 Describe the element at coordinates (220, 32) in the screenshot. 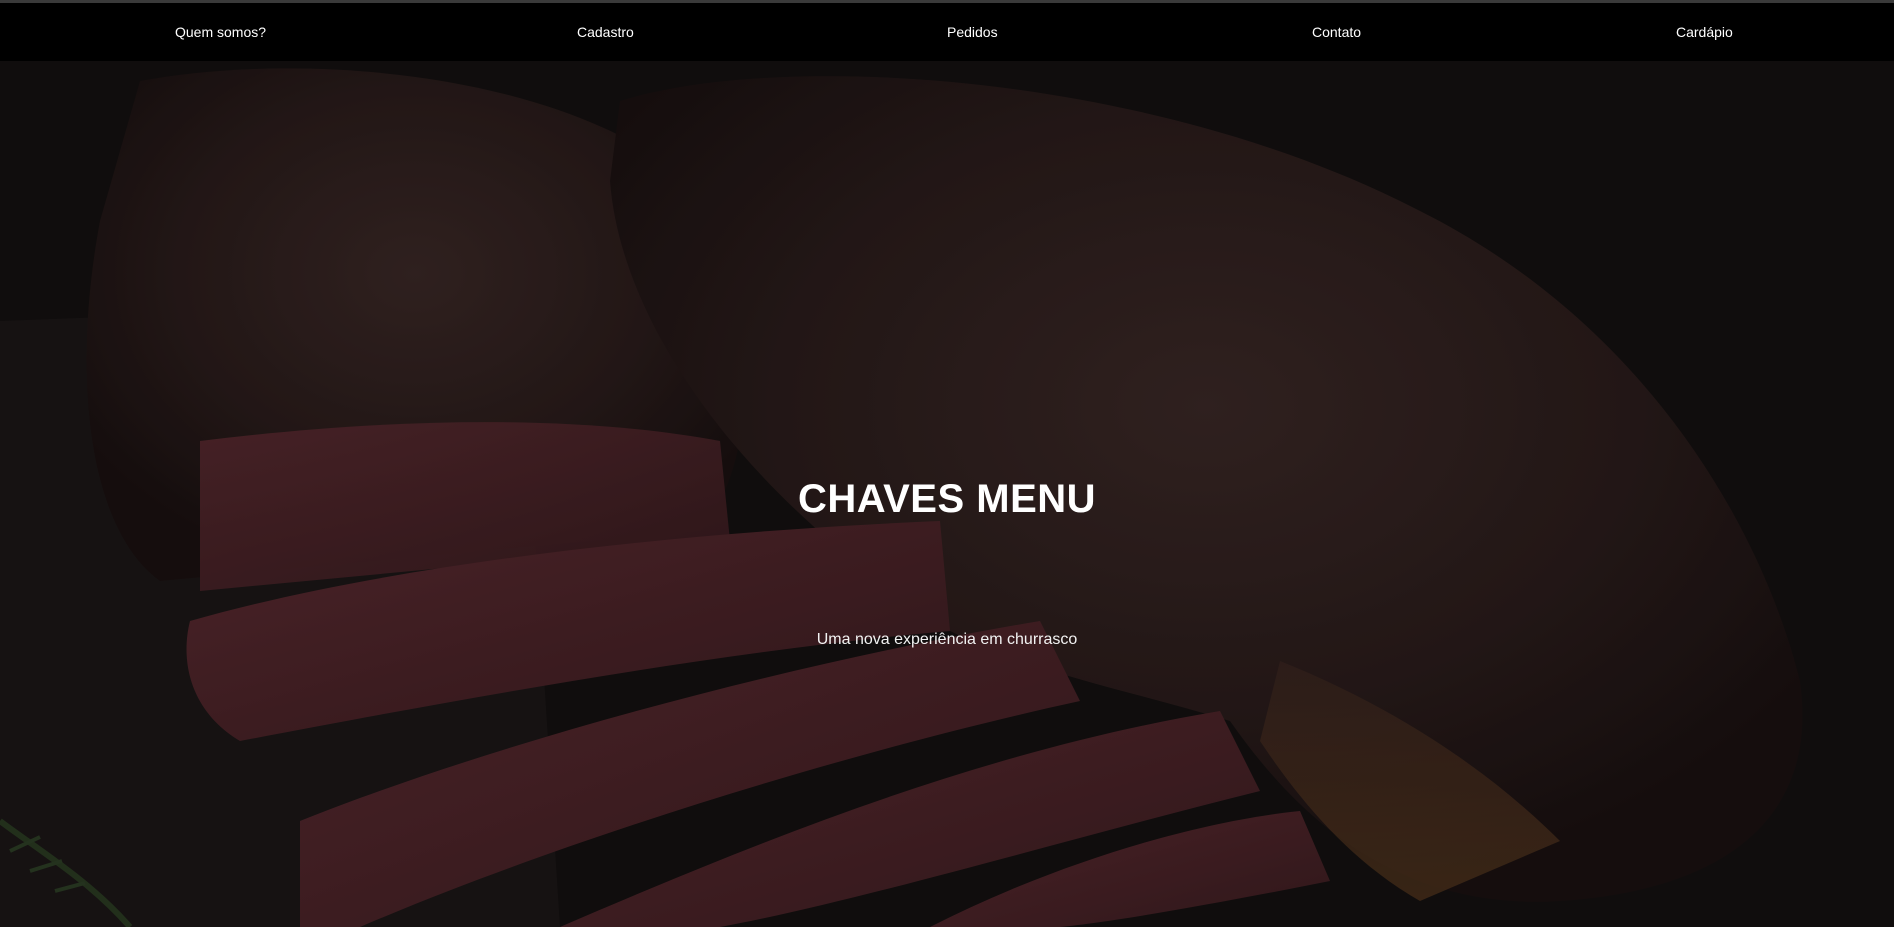

I see `nav-link-quem-somos: Quem somos?` at that location.